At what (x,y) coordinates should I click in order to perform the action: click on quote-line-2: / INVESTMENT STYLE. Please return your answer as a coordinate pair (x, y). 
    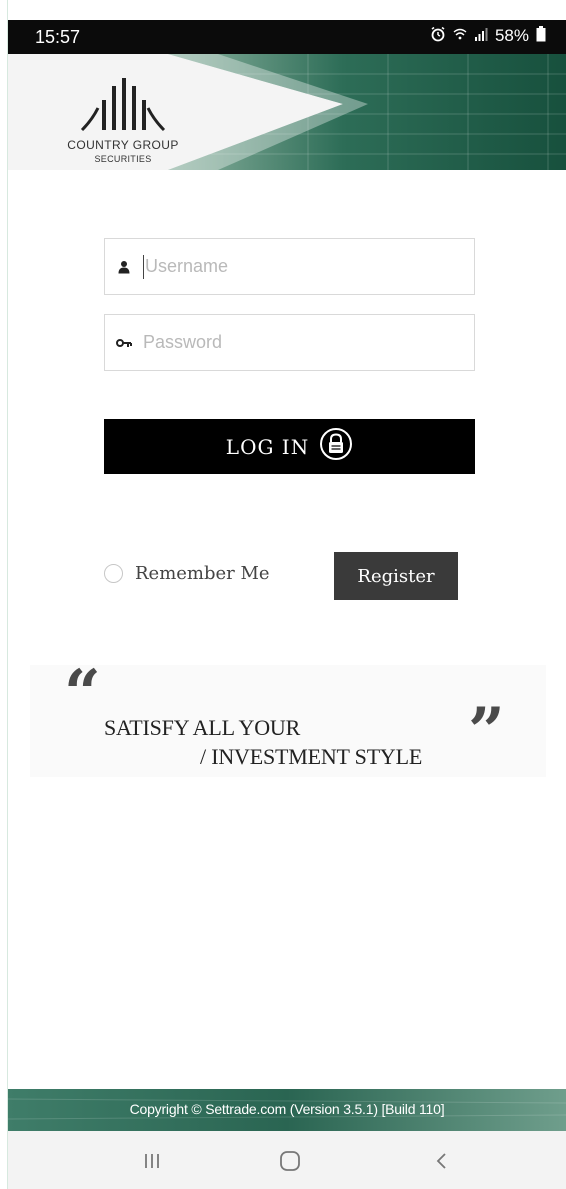
    Looking at the image, I should click on (311, 756).